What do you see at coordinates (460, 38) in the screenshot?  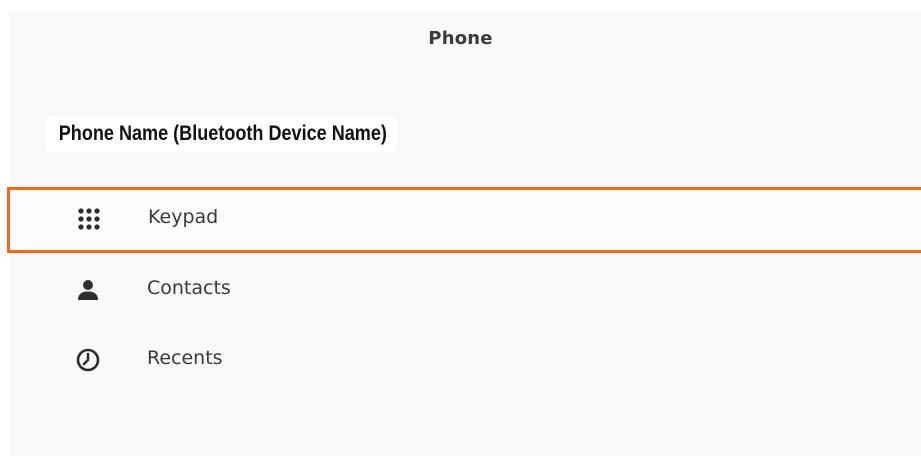 I see `page-title: Phone` at bounding box center [460, 38].